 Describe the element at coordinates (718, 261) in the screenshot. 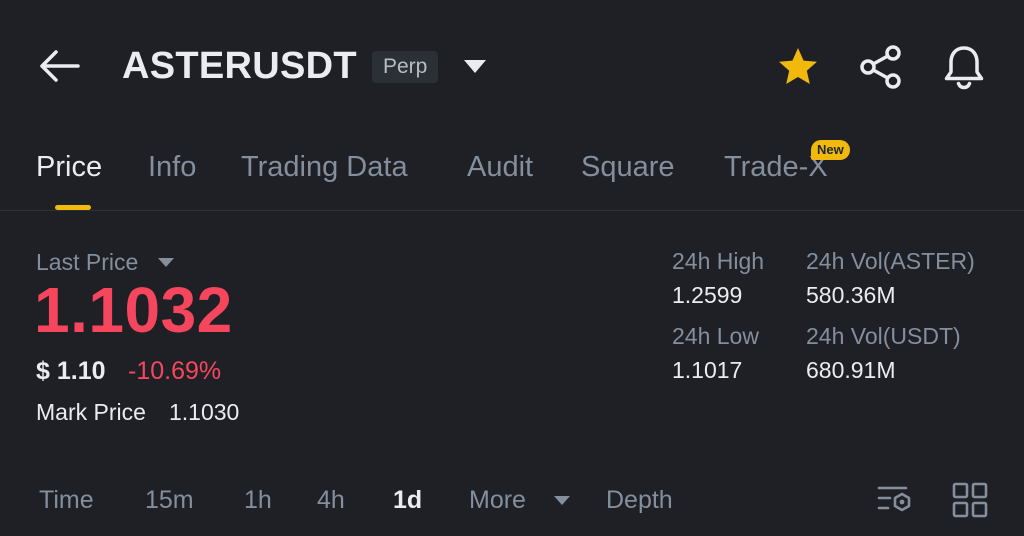

I see `stat-24h-high-label: 24h High` at that location.